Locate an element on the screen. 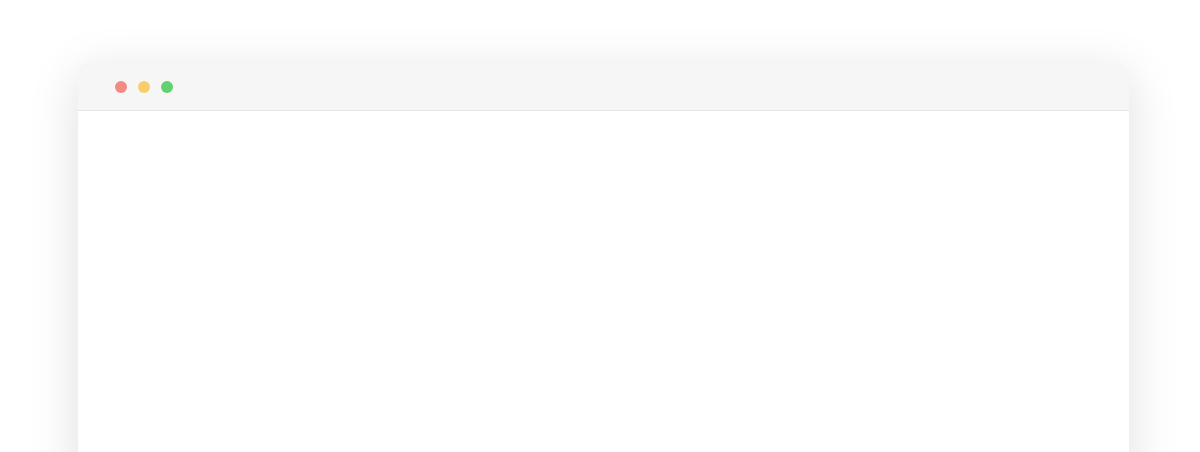  zoom-button is located at coordinates (167, 86).